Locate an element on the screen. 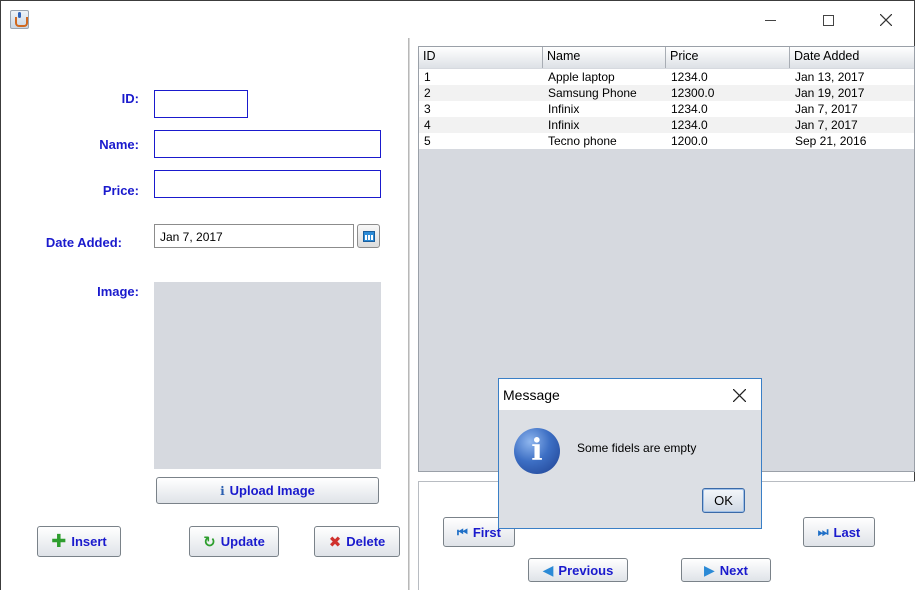  previous-button: ◀ Previous is located at coordinates (578, 570).